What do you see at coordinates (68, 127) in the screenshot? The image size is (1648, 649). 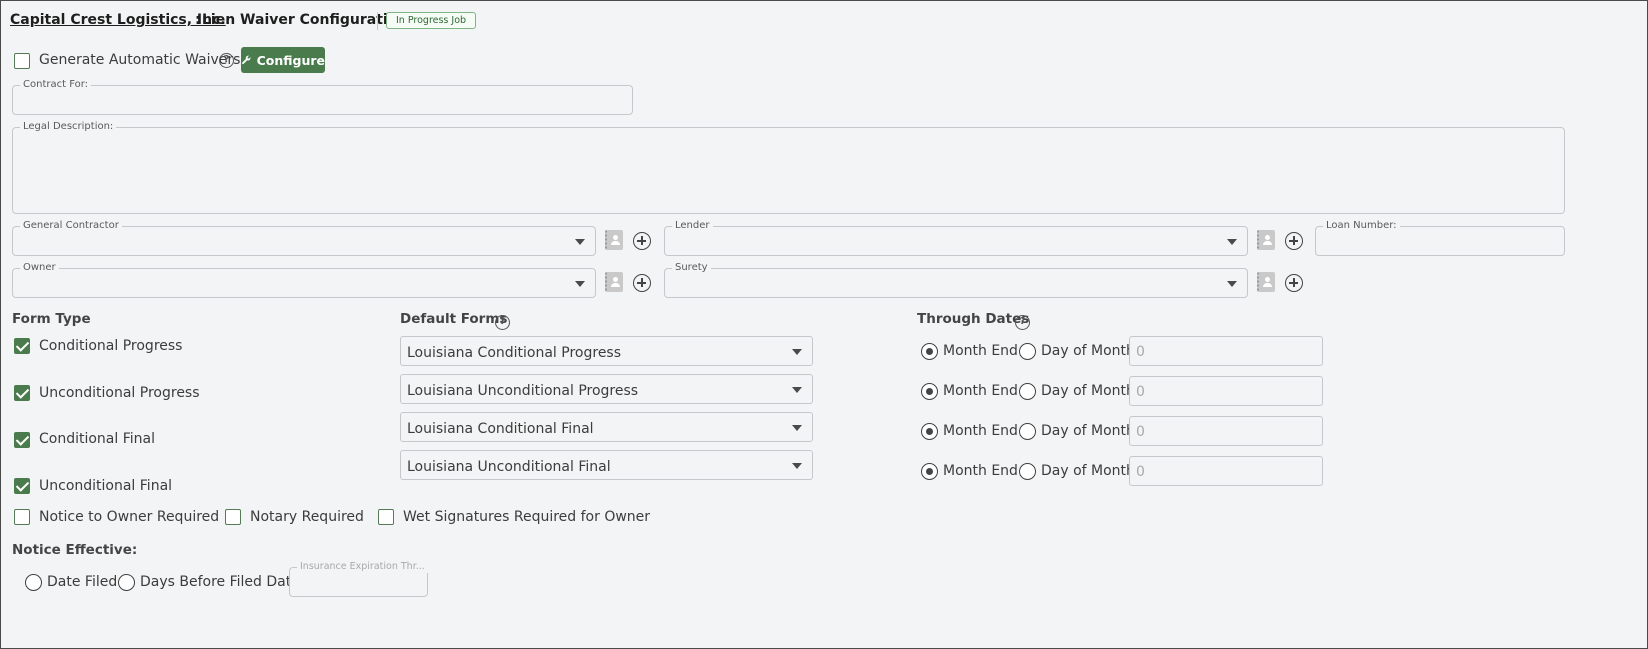 I see `legal-description-label: Legal Description:` at bounding box center [68, 127].